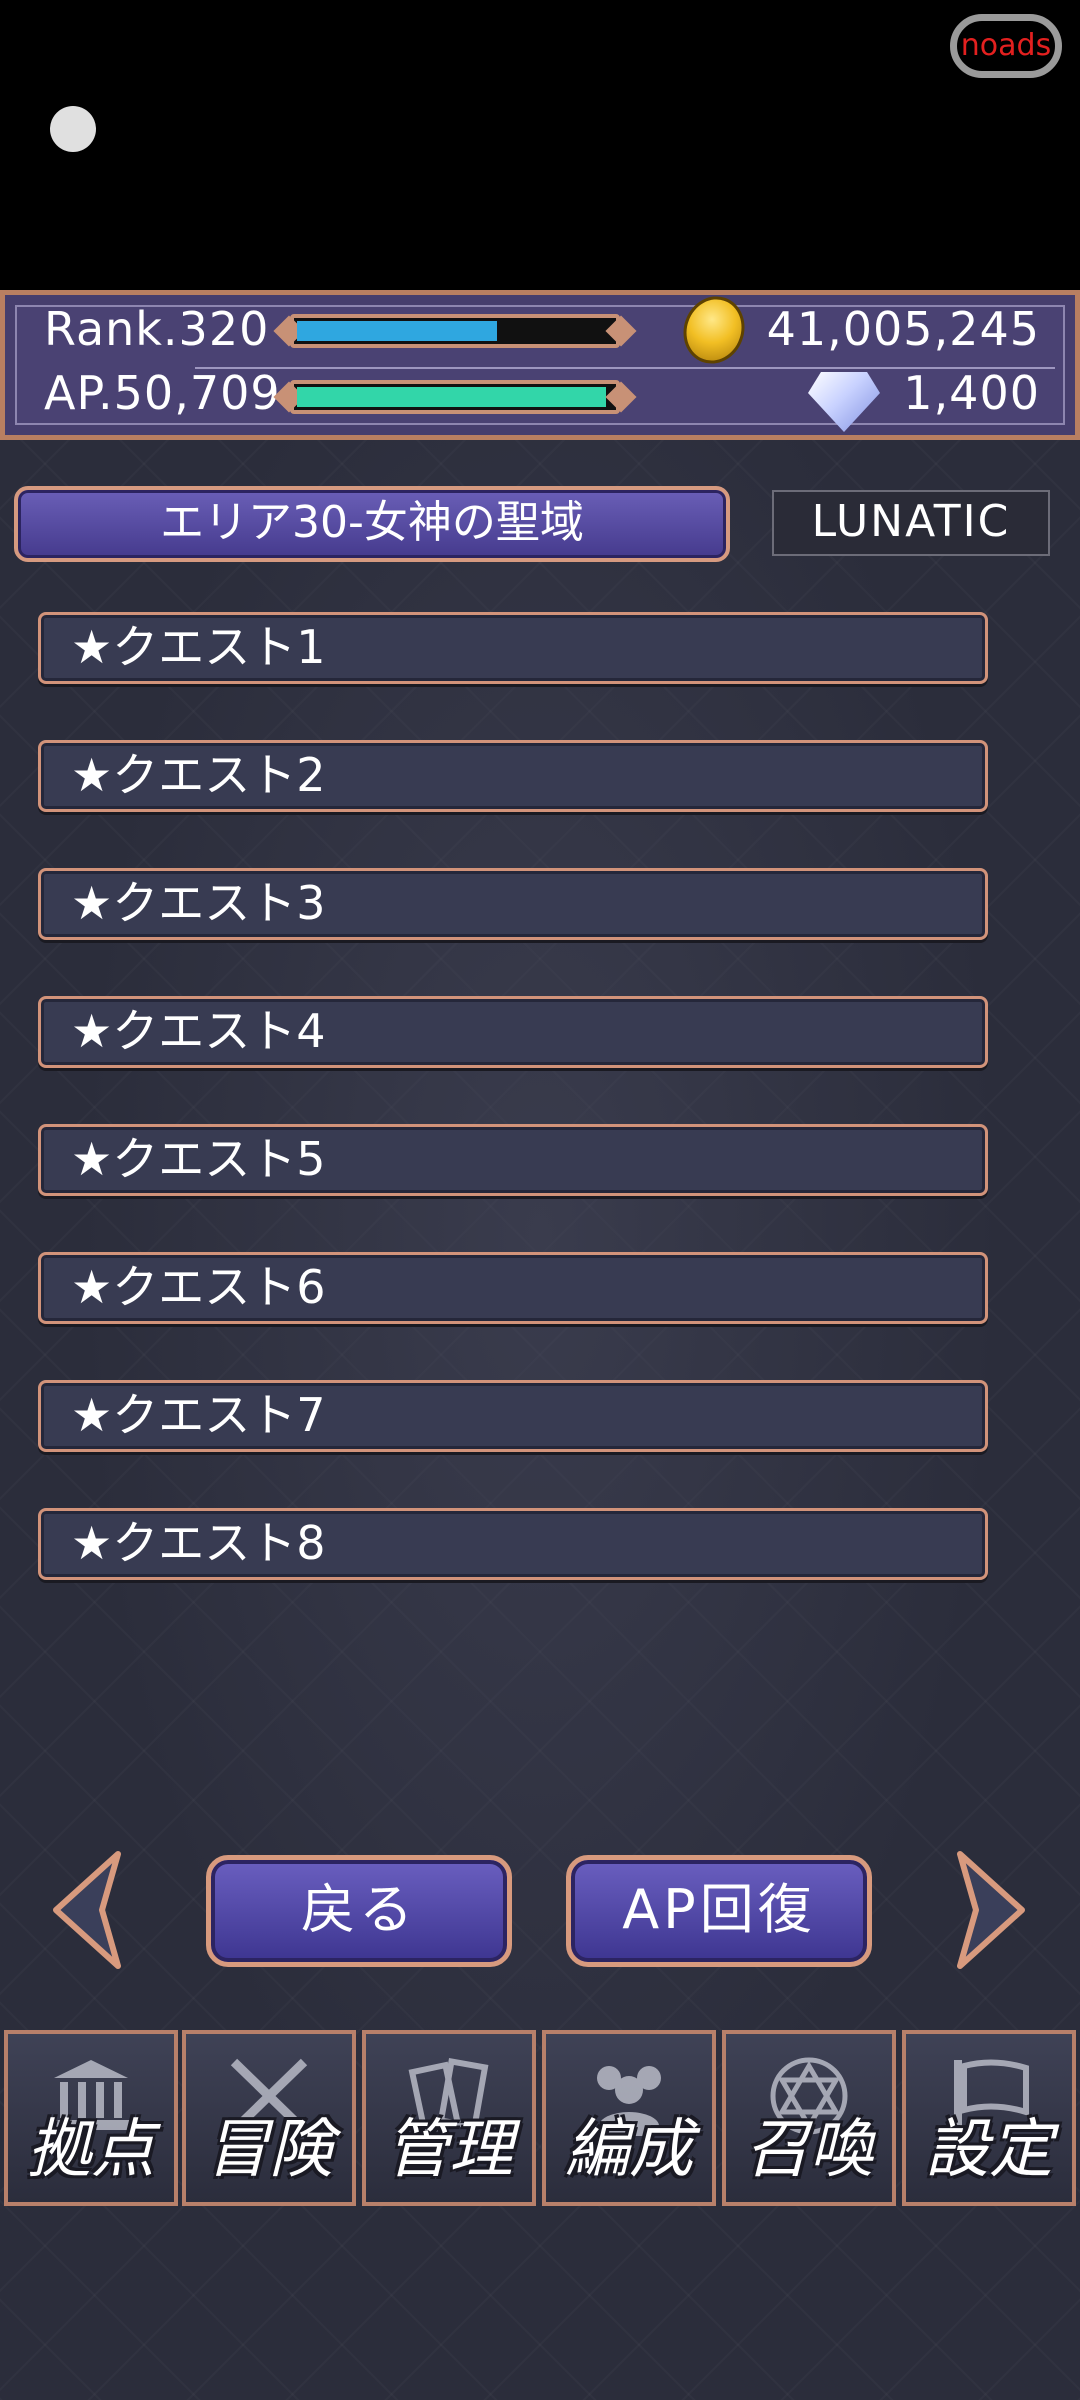  What do you see at coordinates (513, 1416) in the screenshot?
I see `quest-item-7: ★クエスト7` at bounding box center [513, 1416].